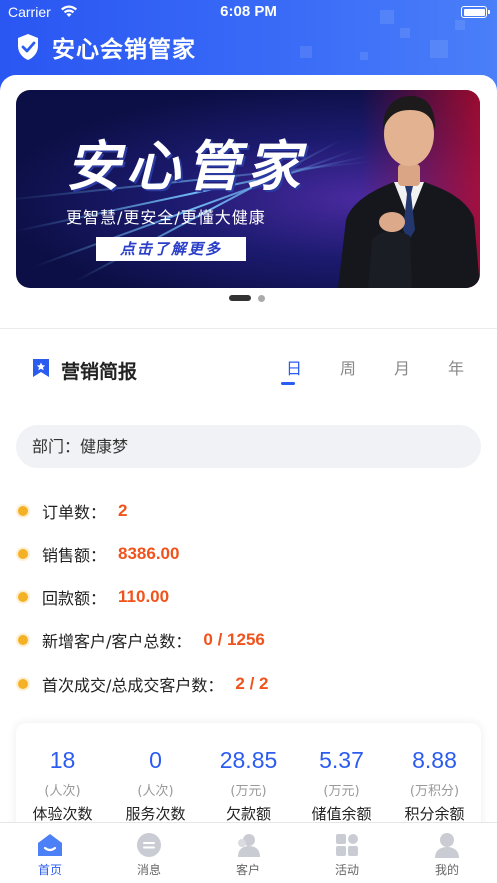  I want to click on banner-cta-button: 点击了解更多, so click(171, 249).